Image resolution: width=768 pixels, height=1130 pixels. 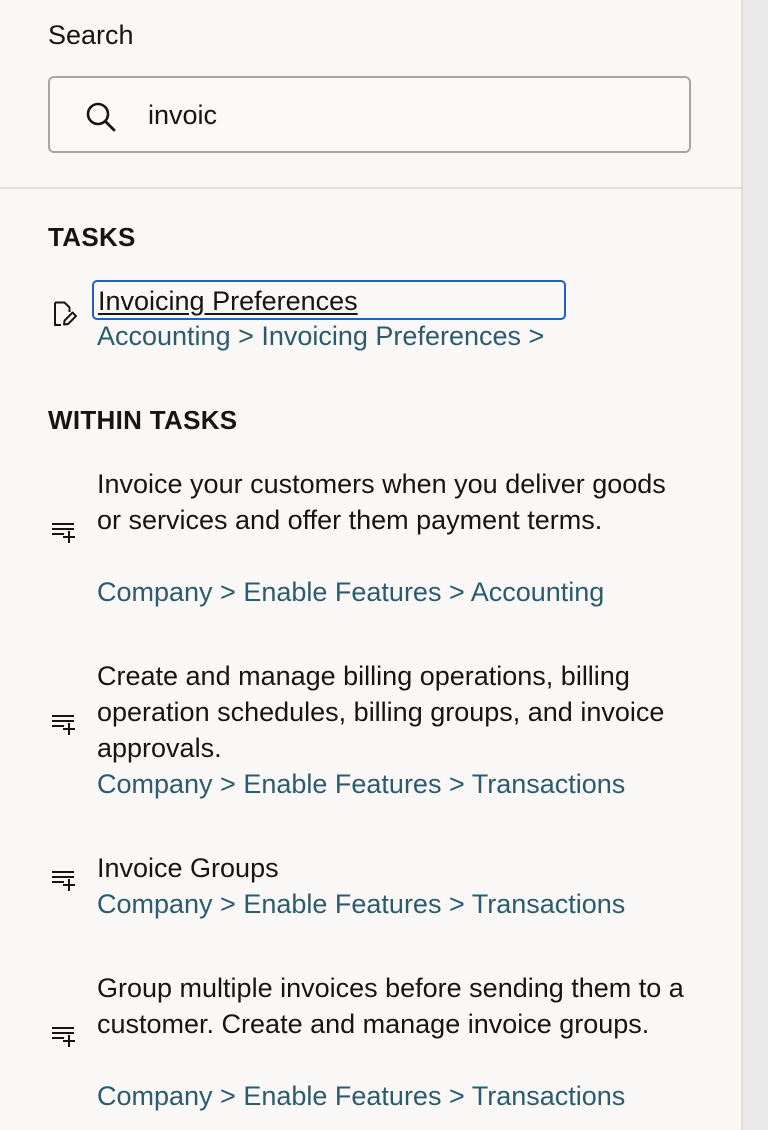 I want to click on task-link-invoicing-preferences: Invoicing Preferences, so click(x=329, y=300).